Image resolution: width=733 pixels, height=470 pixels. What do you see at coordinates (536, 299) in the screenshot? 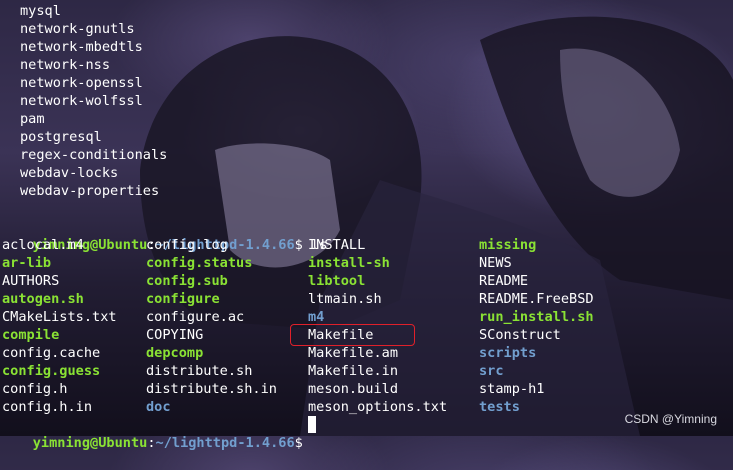
I see `ls-entry-file: README.FreeBSD` at bounding box center [536, 299].